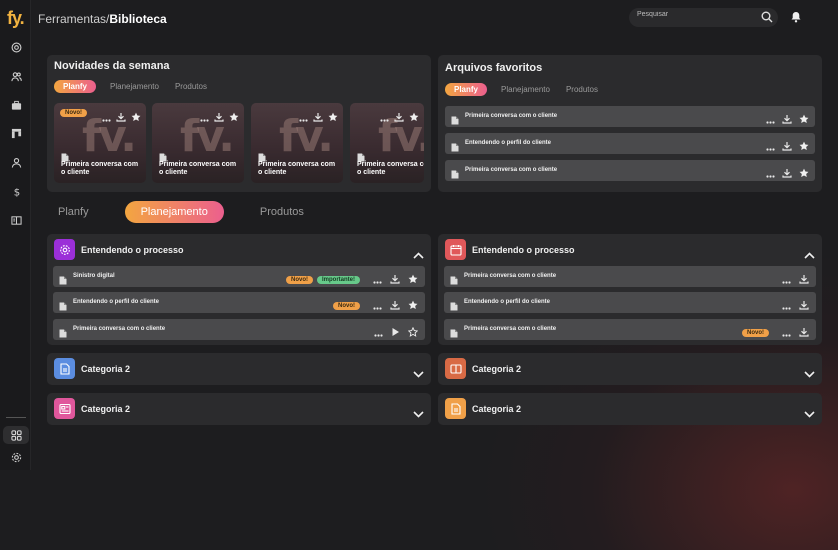  Describe the element at coordinates (134, 86) in the screenshot. I see `weekly-tab-planejamento: Planejamento` at that location.